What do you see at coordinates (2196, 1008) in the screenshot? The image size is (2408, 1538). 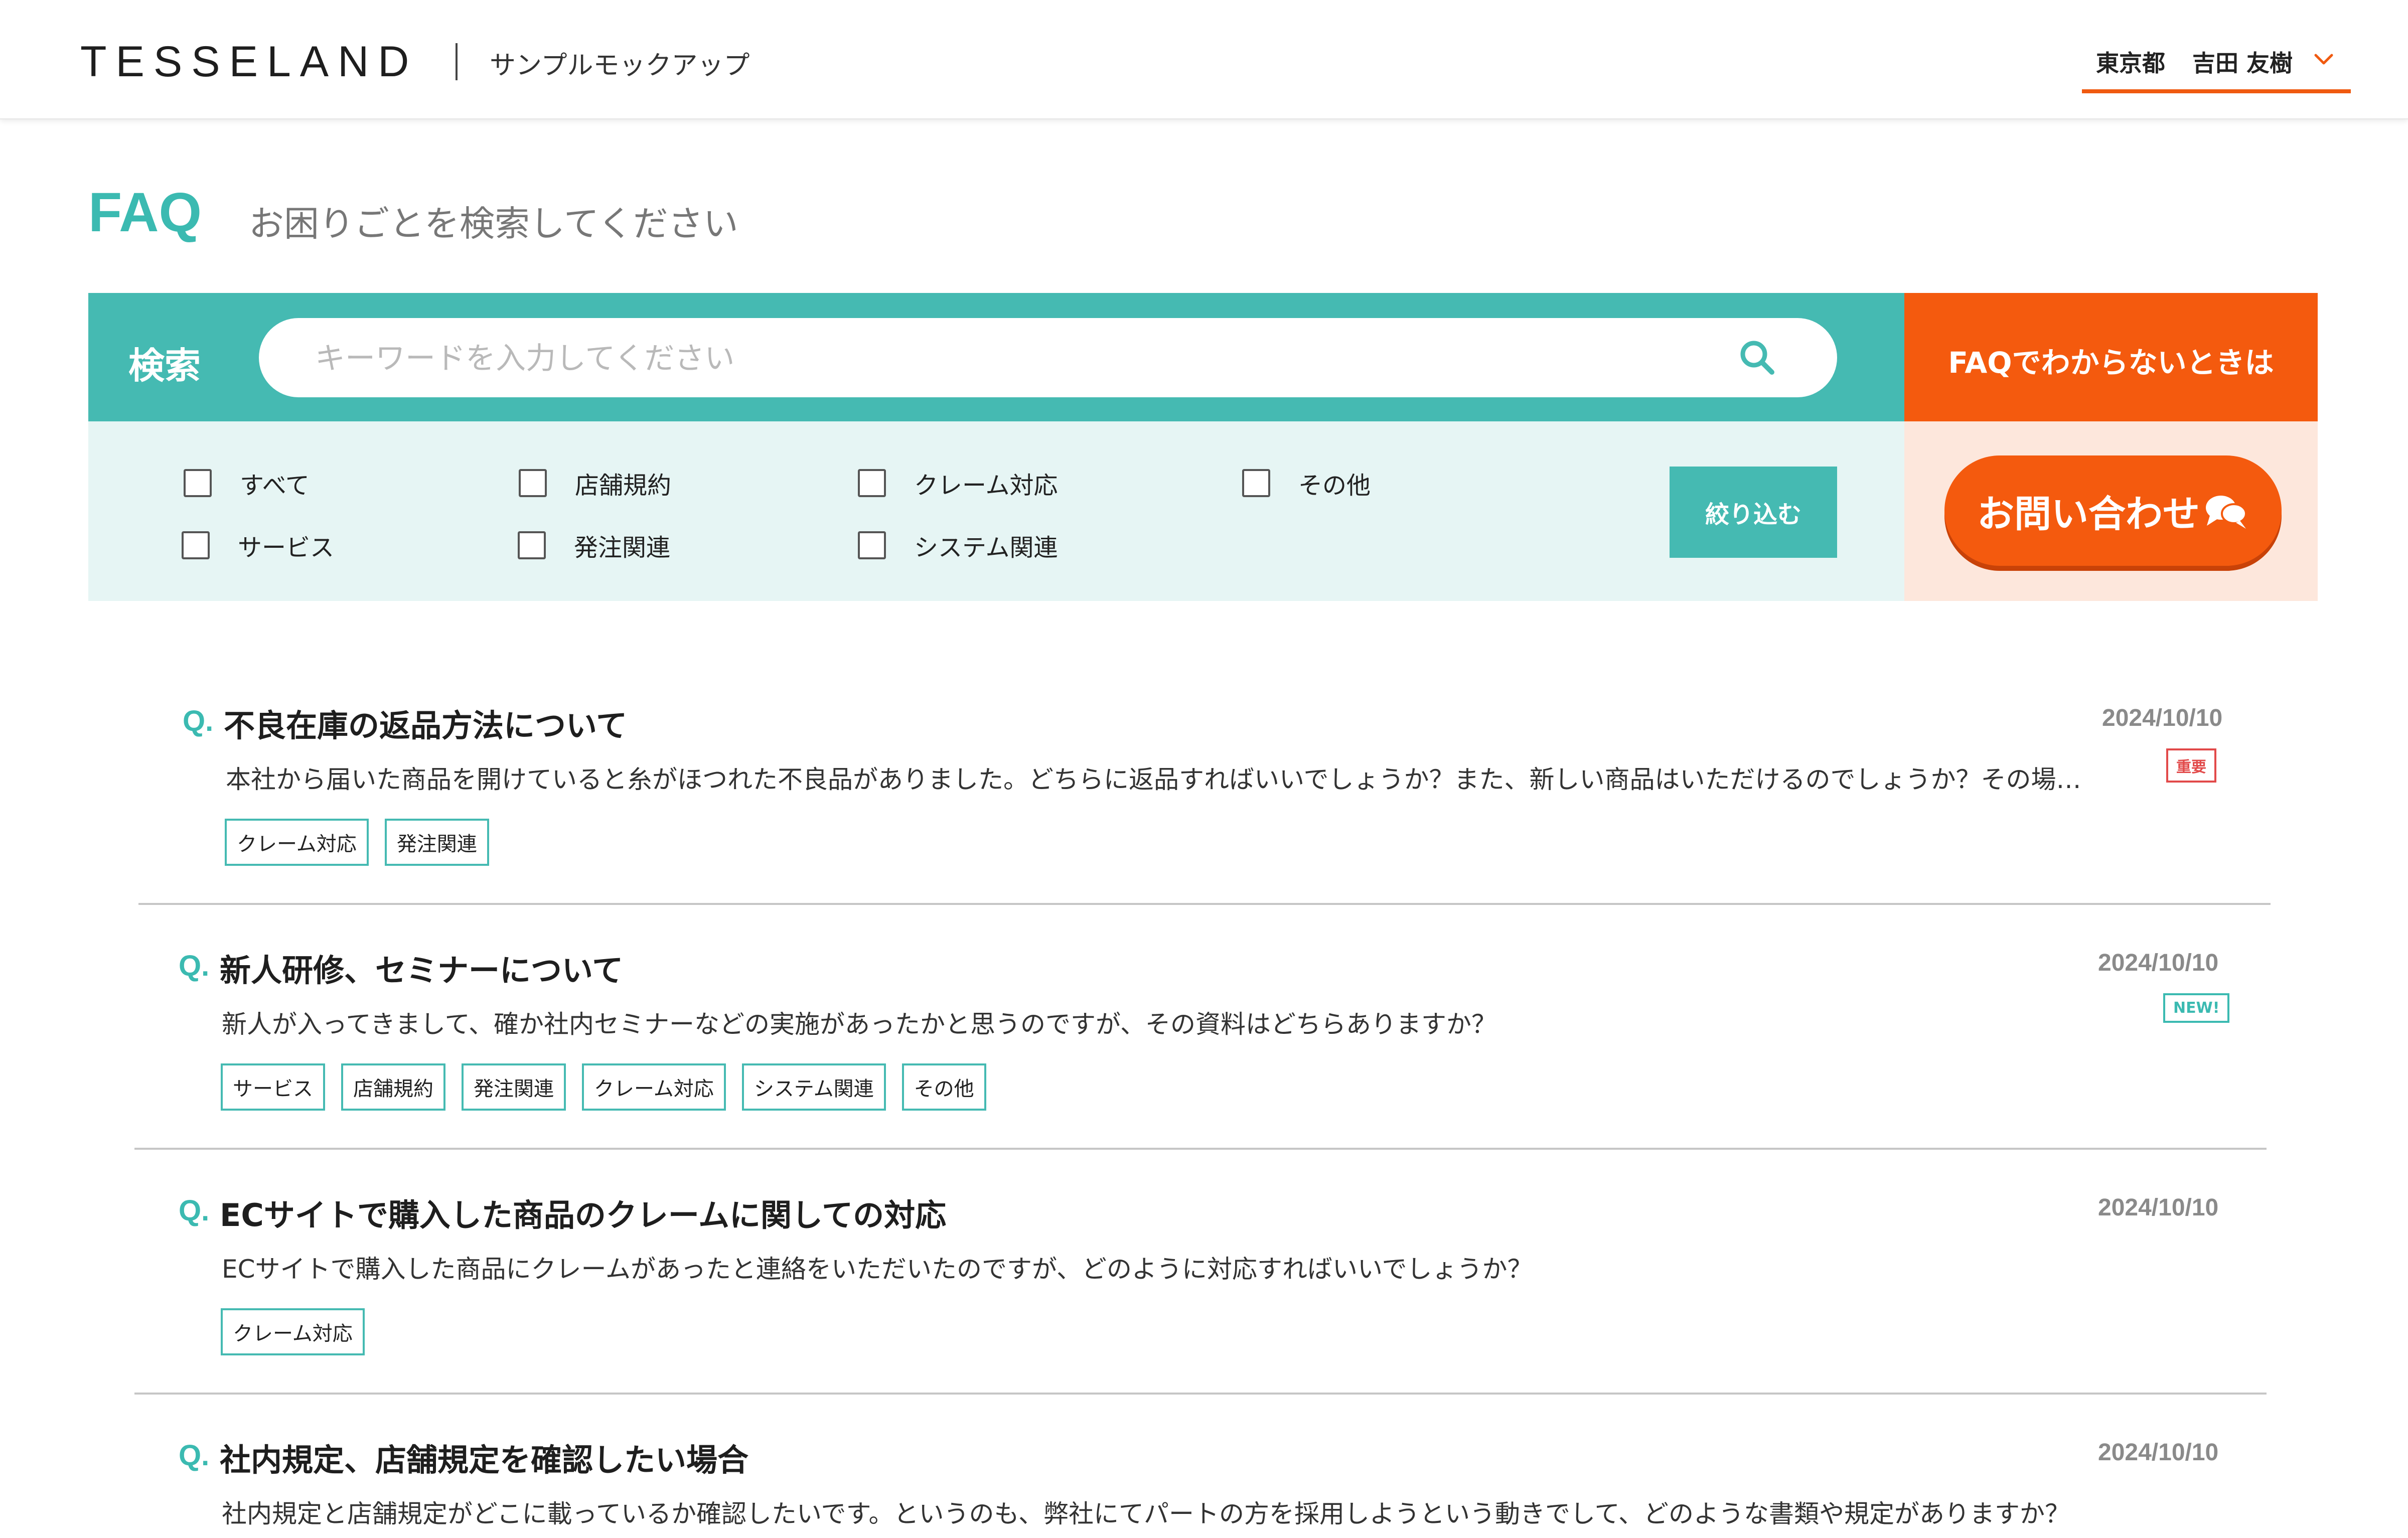 I see `new-badge: NEW!` at bounding box center [2196, 1008].